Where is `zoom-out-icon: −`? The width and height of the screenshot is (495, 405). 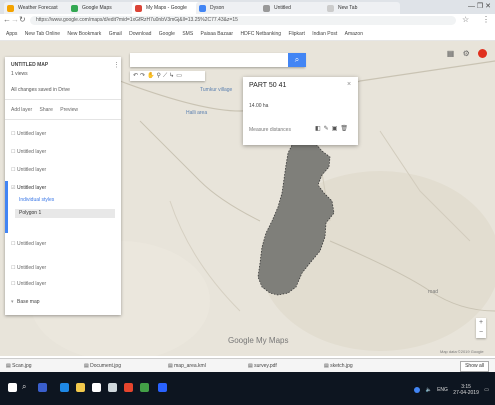 zoom-out-icon: − is located at coordinates (481, 333).